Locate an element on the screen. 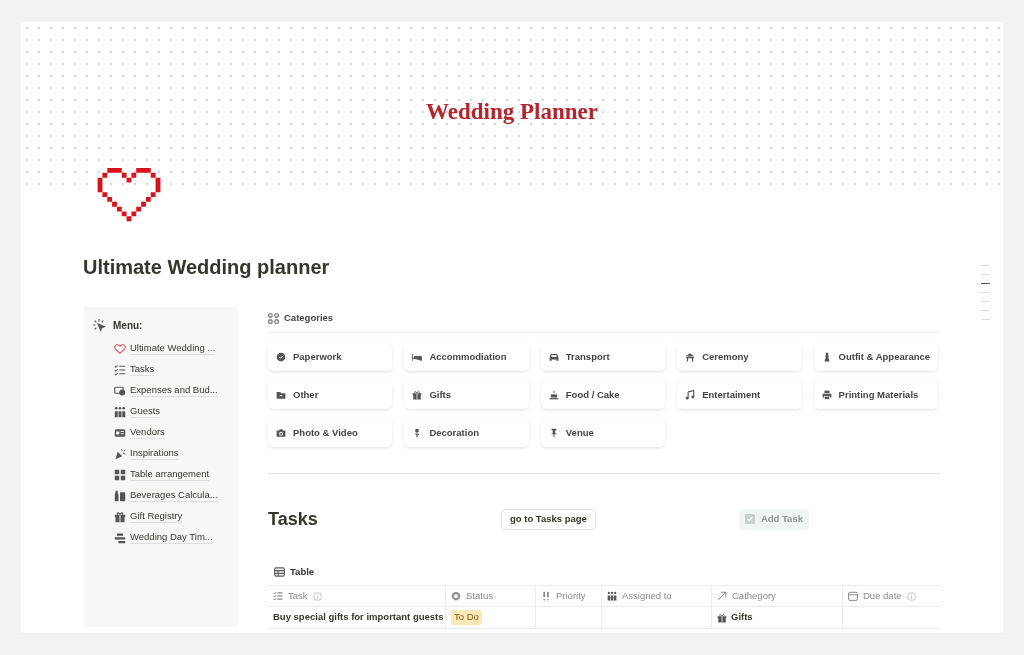 This screenshot has width=1024, height=655. column-header: Priority is located at coordinates (569, 596).